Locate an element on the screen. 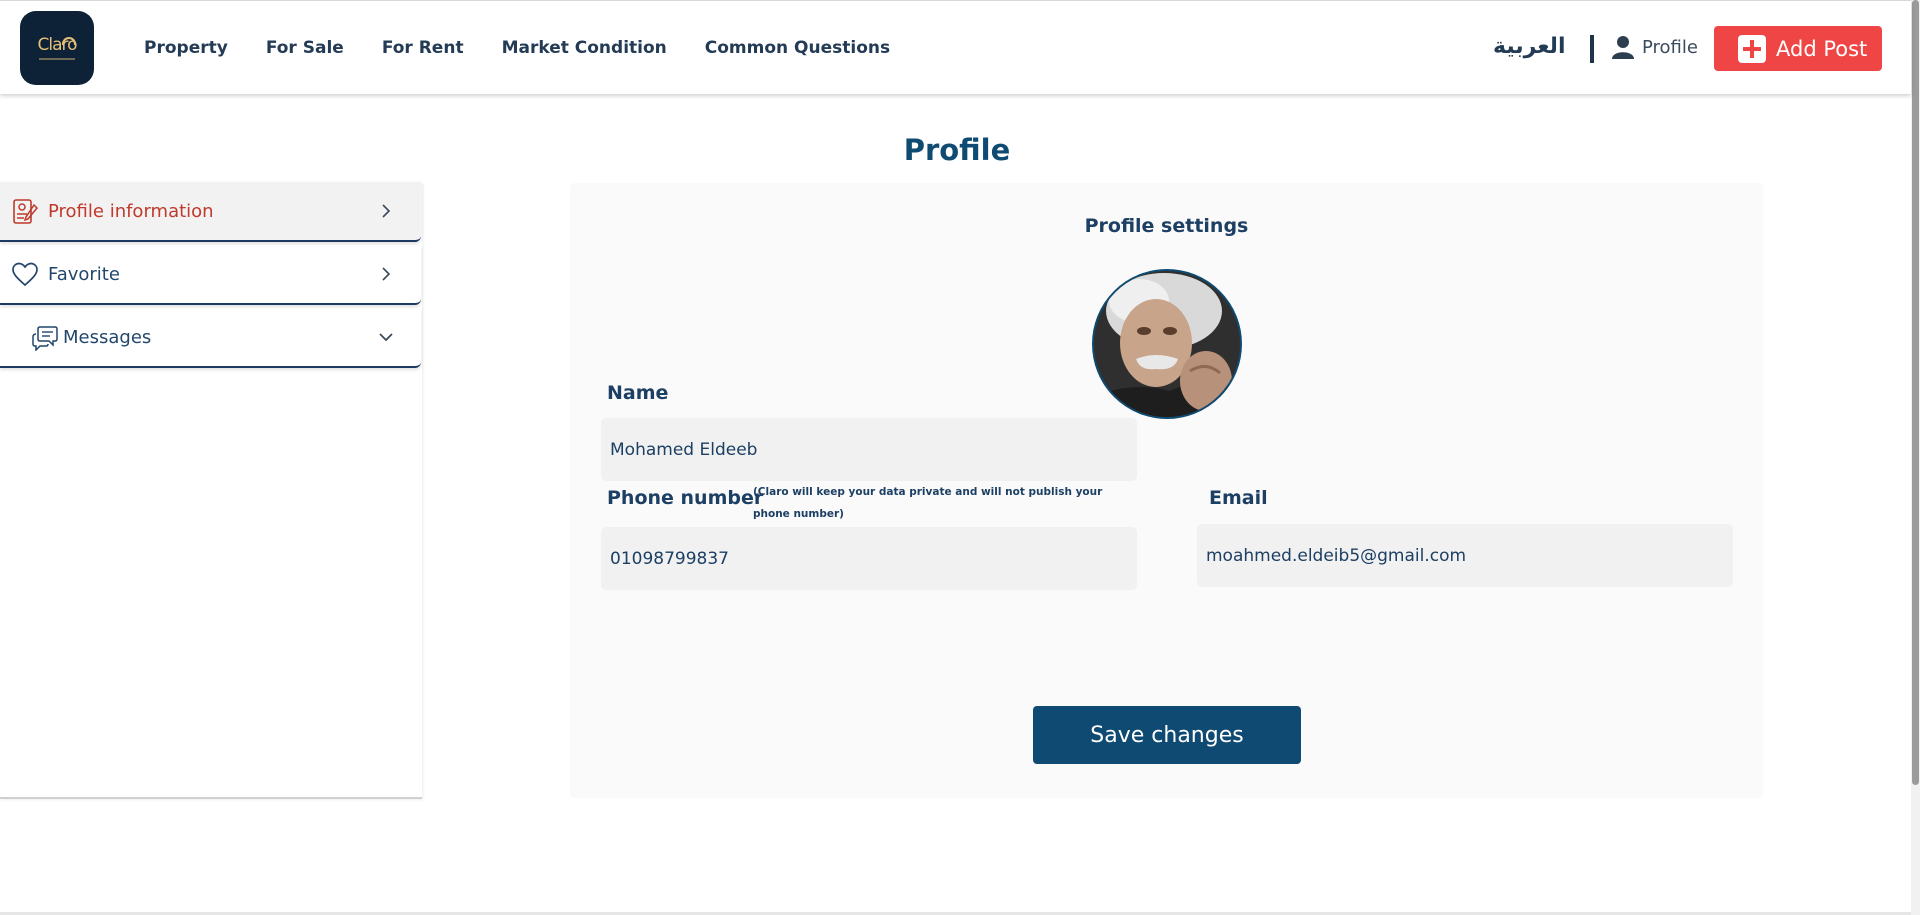  chat-bubbles-icon is located at coordinates (45, 338).